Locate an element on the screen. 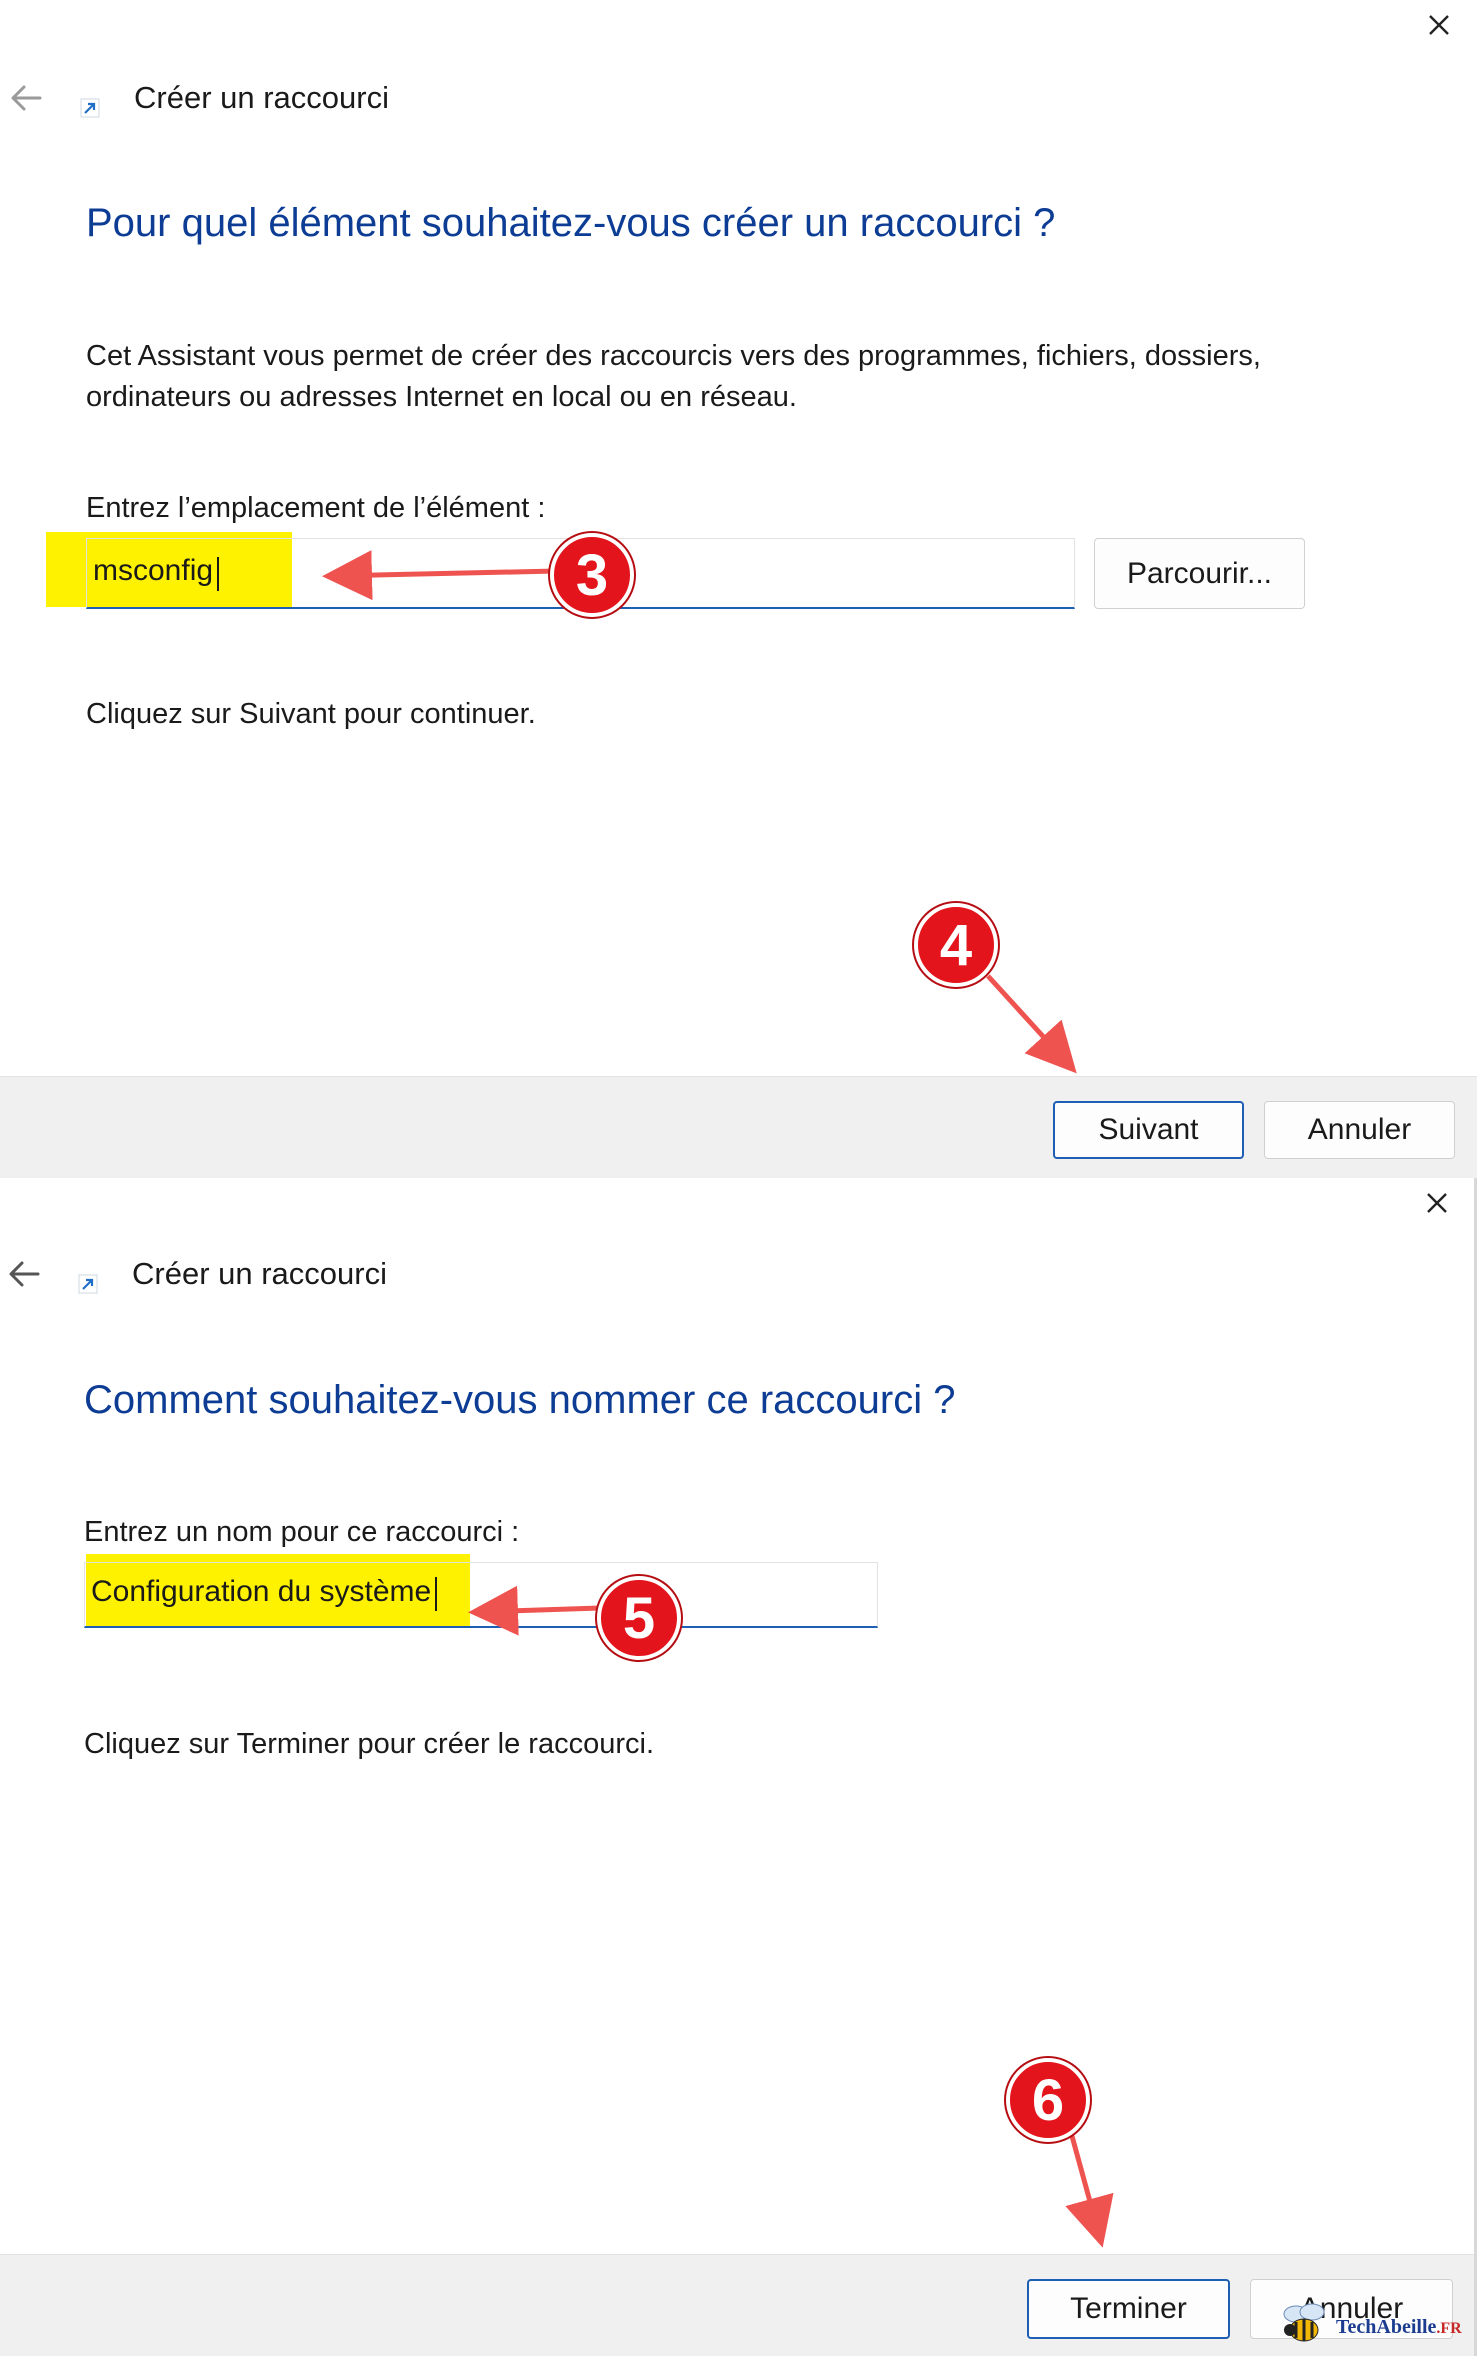 The width and height of the screenshot is (1477, 2356). step-5-badge: 5 is located at coordinates (639, 1618).